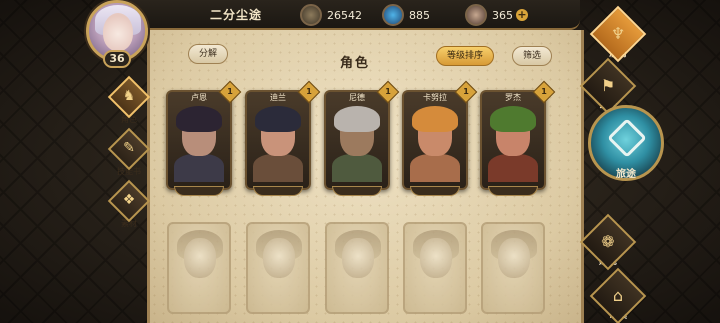 This screenshot has width=720, height=323. I want to click on compass-icon, so click(627, 138).